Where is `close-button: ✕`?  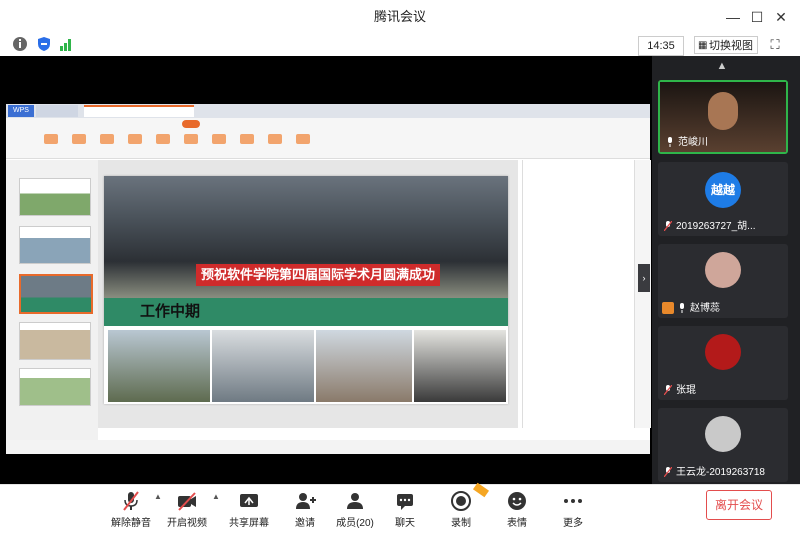 close-button: ✕ is located at coordinates (781, 17).